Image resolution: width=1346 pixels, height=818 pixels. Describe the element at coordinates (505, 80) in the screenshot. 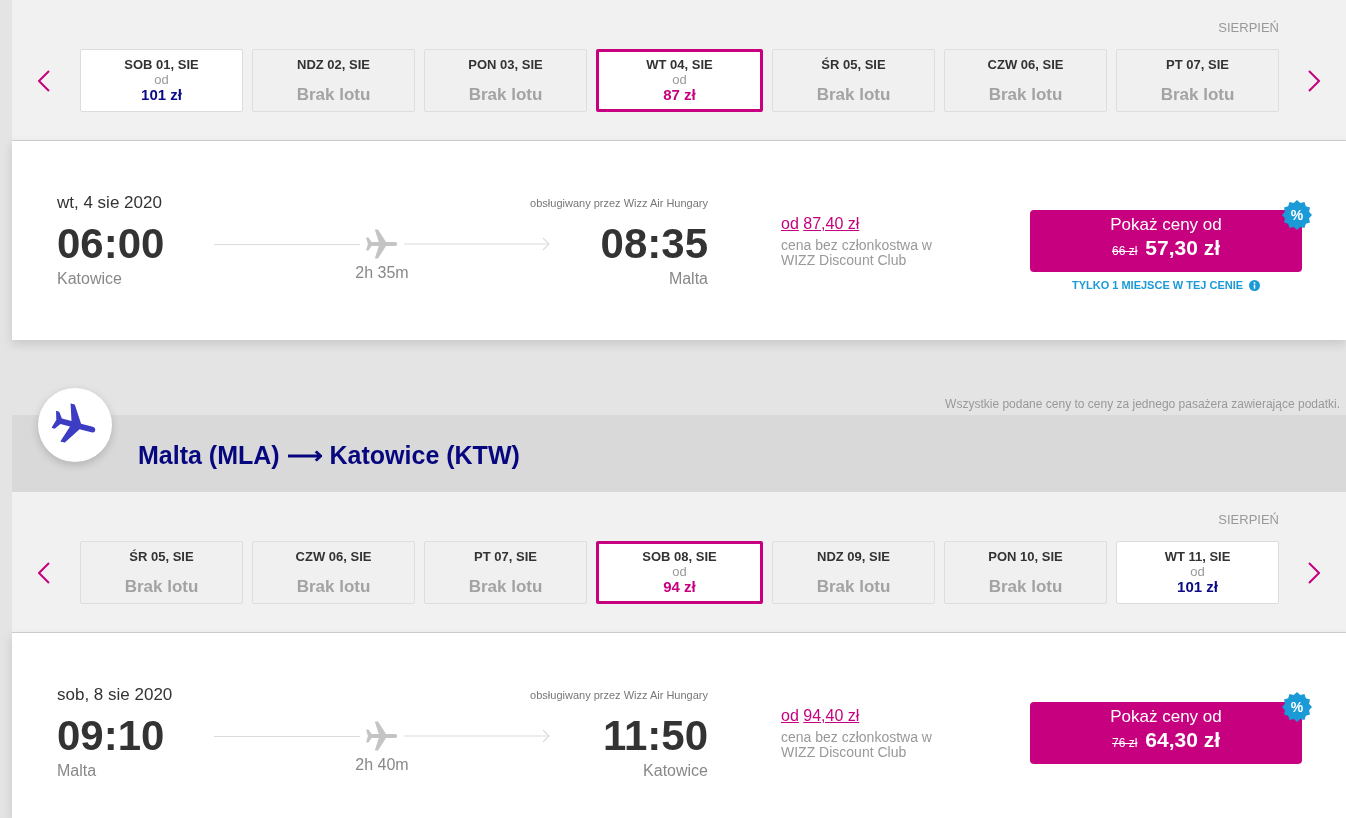

I see `date-card: PON 03, SIE Brak lotu` at that location.